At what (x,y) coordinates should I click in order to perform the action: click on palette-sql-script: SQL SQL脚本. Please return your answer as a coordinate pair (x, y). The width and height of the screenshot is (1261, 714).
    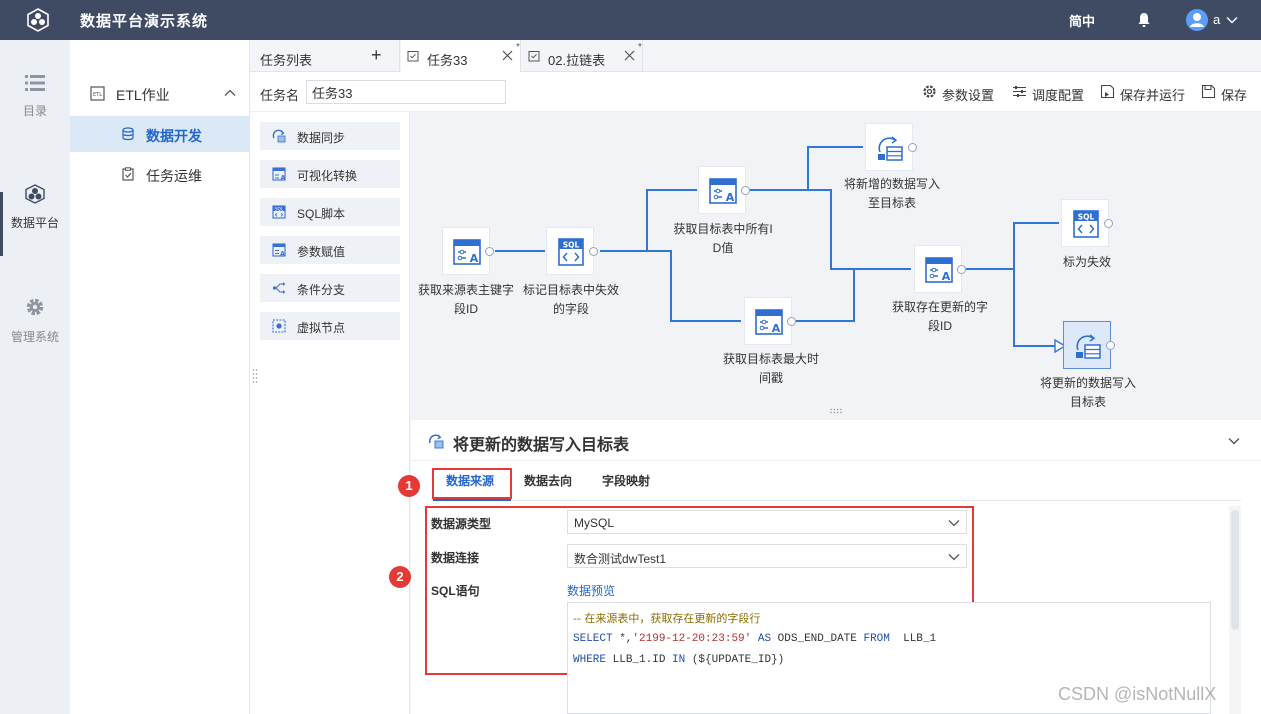
    Looking at the image, I should click on (330, 212).